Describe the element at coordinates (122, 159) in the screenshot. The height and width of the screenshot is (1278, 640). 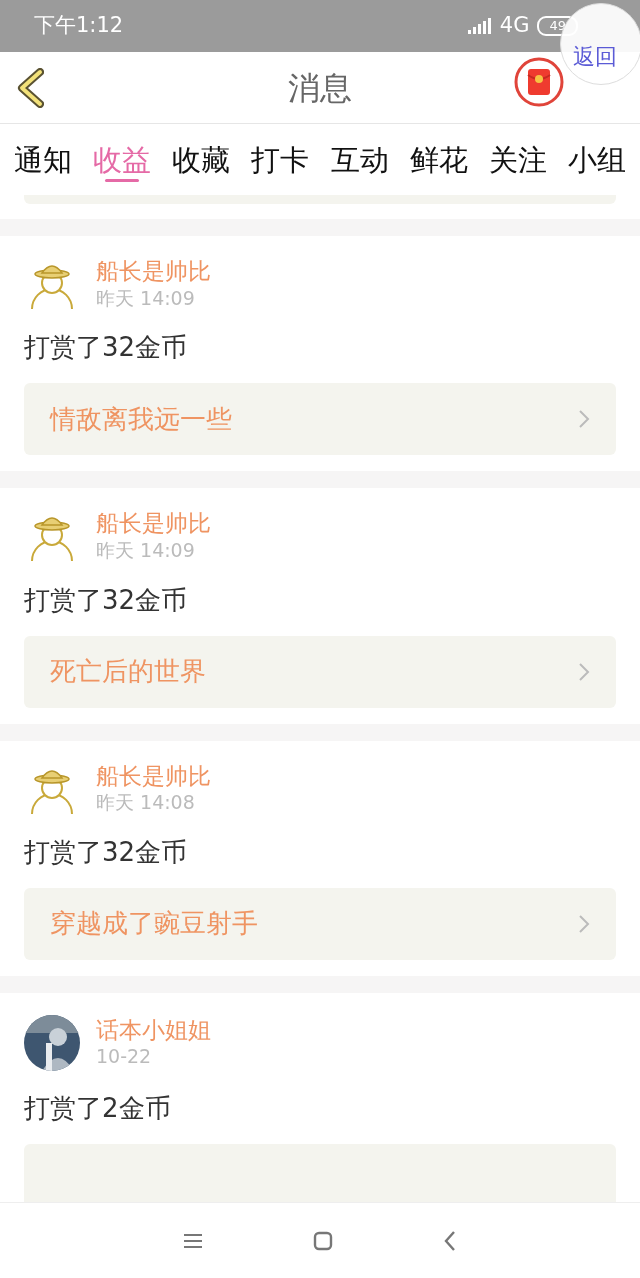
I see `tab: 收益` at that location.